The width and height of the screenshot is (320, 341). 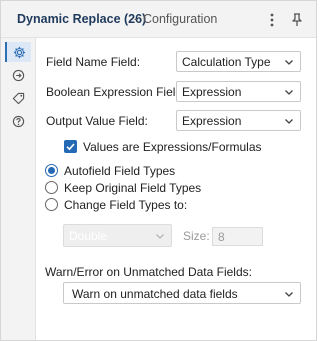 I want to click on section-title: Configuration, so click(x=180, y=19).